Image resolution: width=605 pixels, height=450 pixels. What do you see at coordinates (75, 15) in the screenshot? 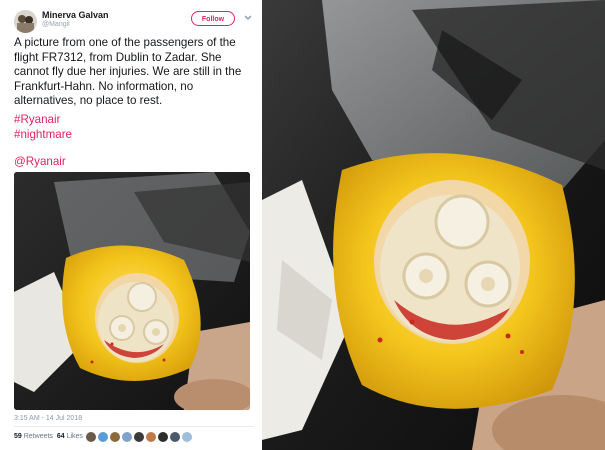
I see `display-name: Minerva Galvan` at bounding box center [75, 15].